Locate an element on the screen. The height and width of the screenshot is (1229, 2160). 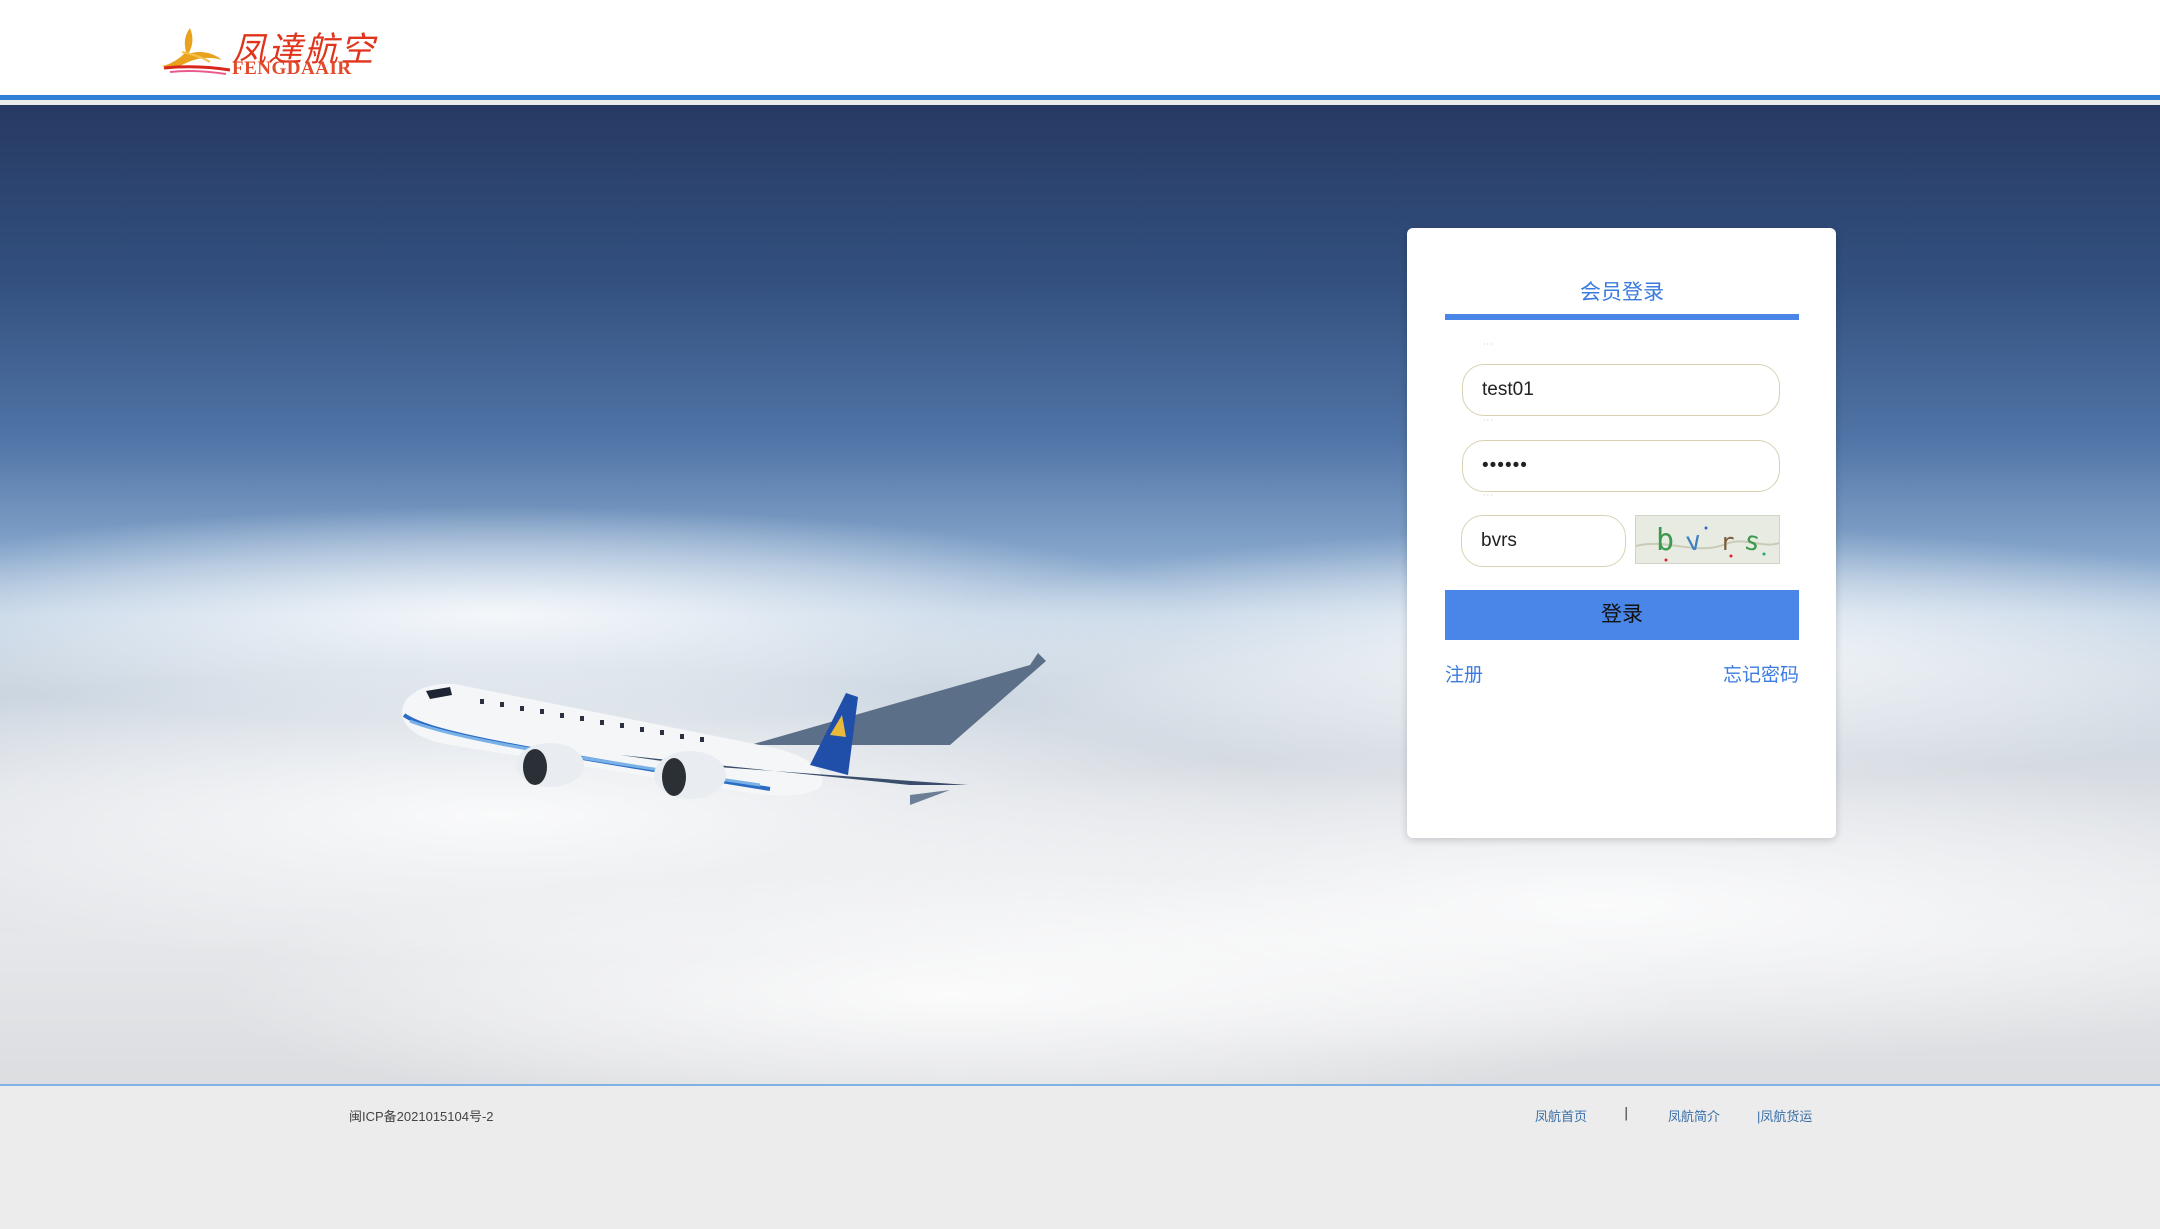
svg-text: b is located at coordinates (1665, 540).